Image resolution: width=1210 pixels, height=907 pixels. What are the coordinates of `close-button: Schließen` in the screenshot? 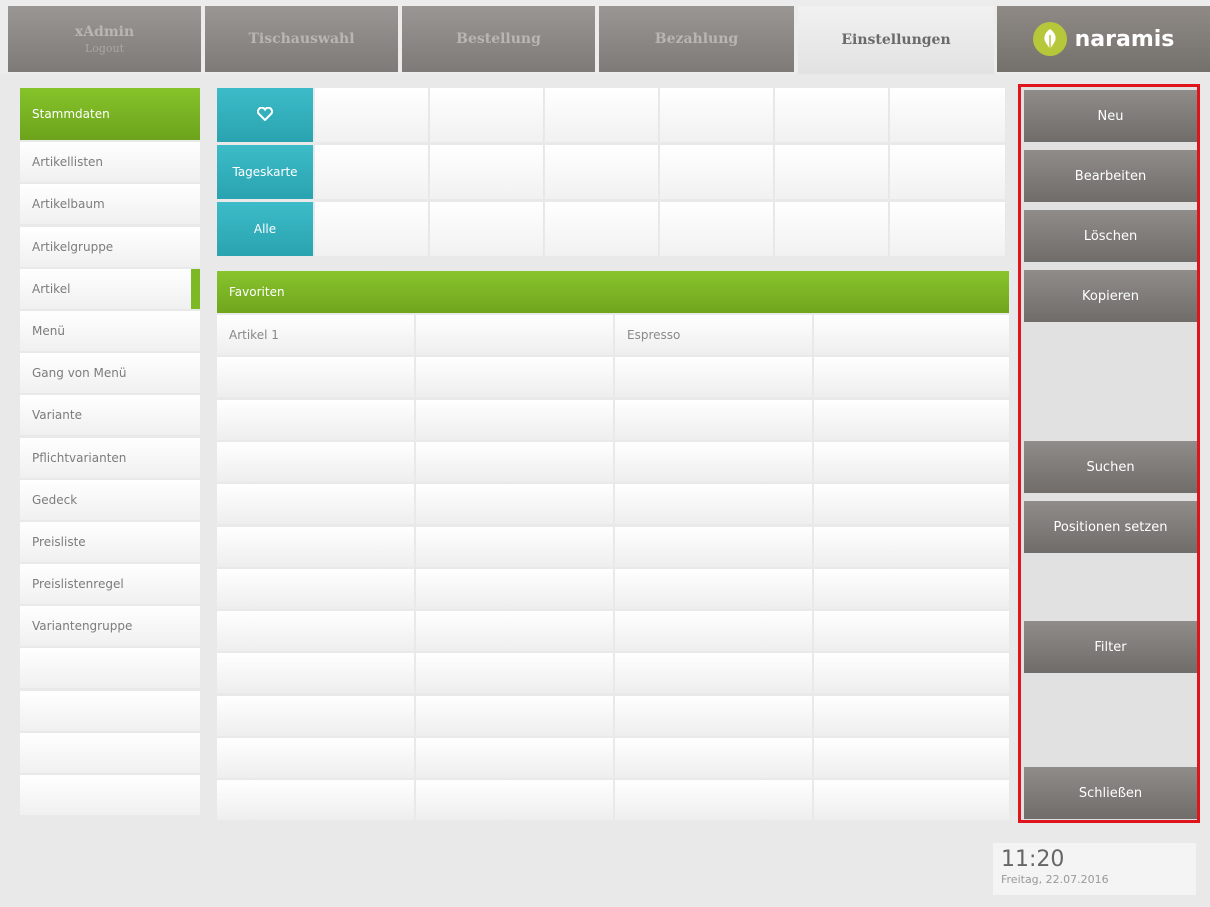 It's located at (1110, 793).